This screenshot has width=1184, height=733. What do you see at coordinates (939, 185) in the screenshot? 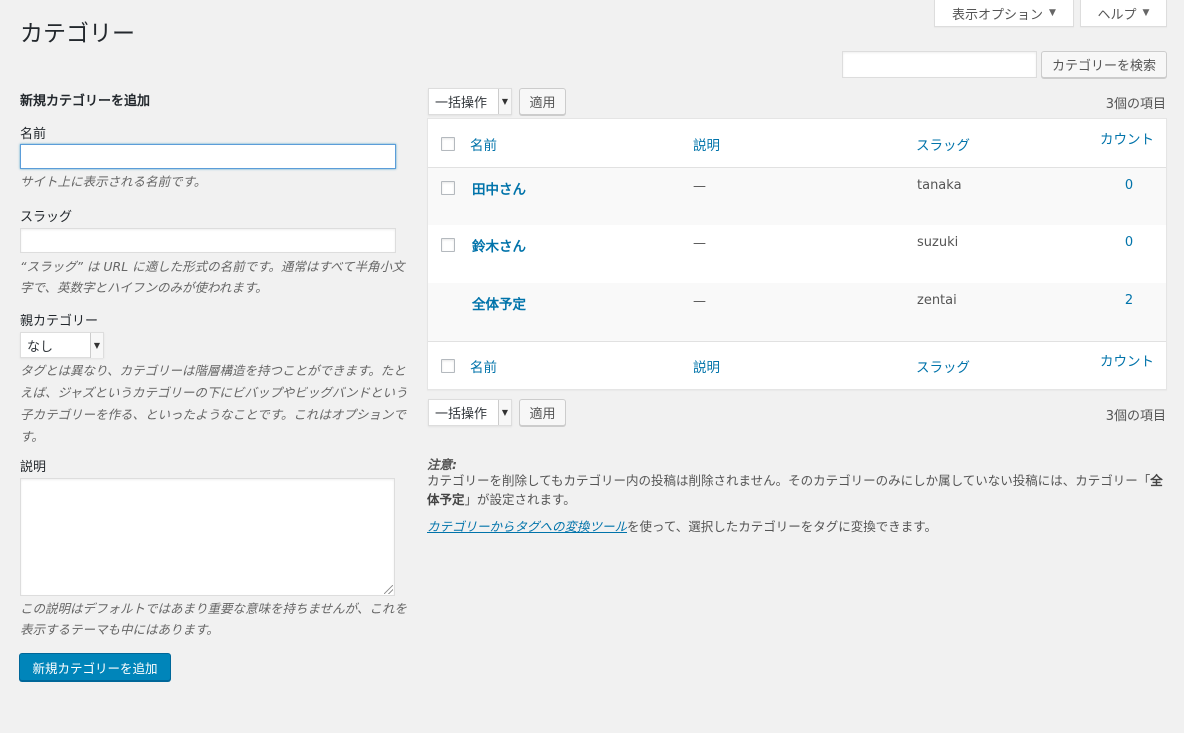
I see `category-slug: tanaka` at bounding box center [939, 185].